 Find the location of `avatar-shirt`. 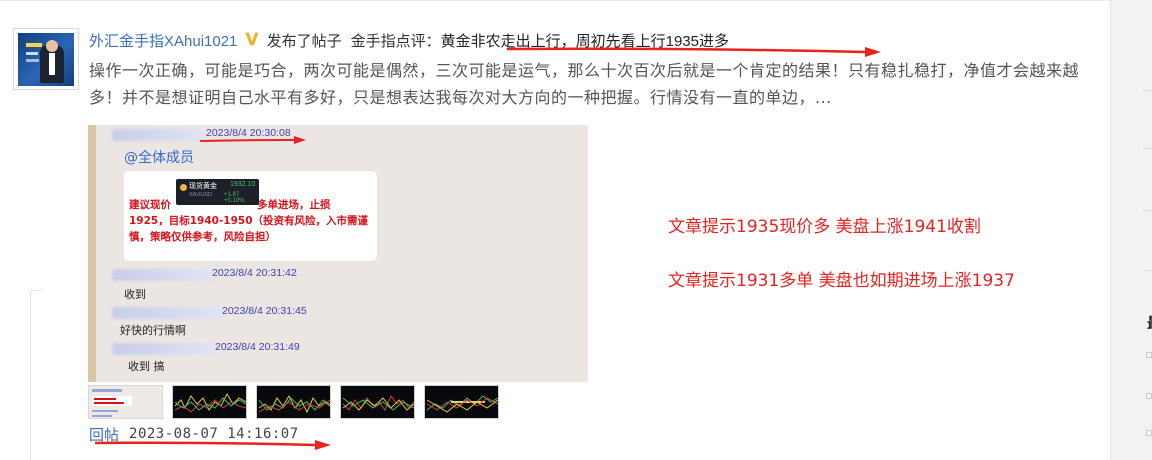

avatar-shirt is located at coordinates (52, 64).